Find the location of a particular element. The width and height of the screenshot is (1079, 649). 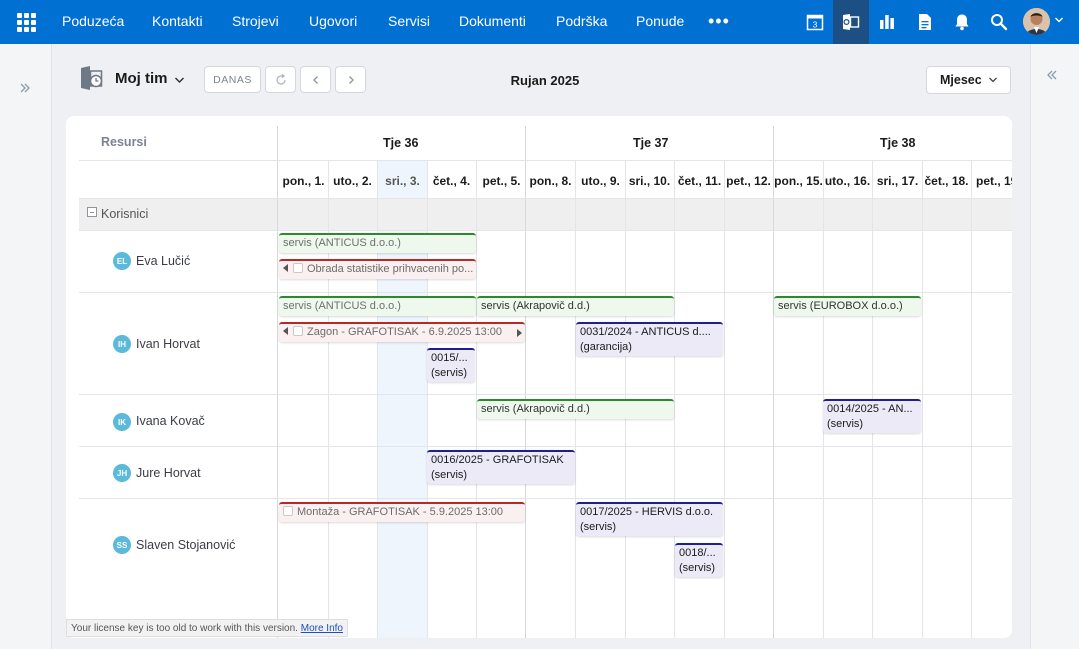

event-task: Montaža - GRAFOTISAK - 5.9.2025 13:00 is located at coordinates (402, 512).